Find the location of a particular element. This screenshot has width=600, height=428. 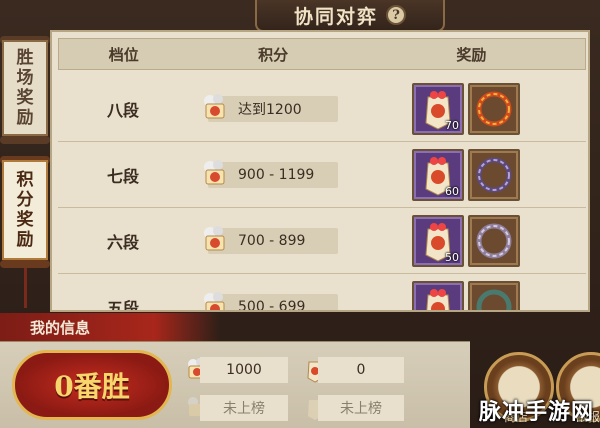

rank-label: 六段 is located at coordinates (122, 242).